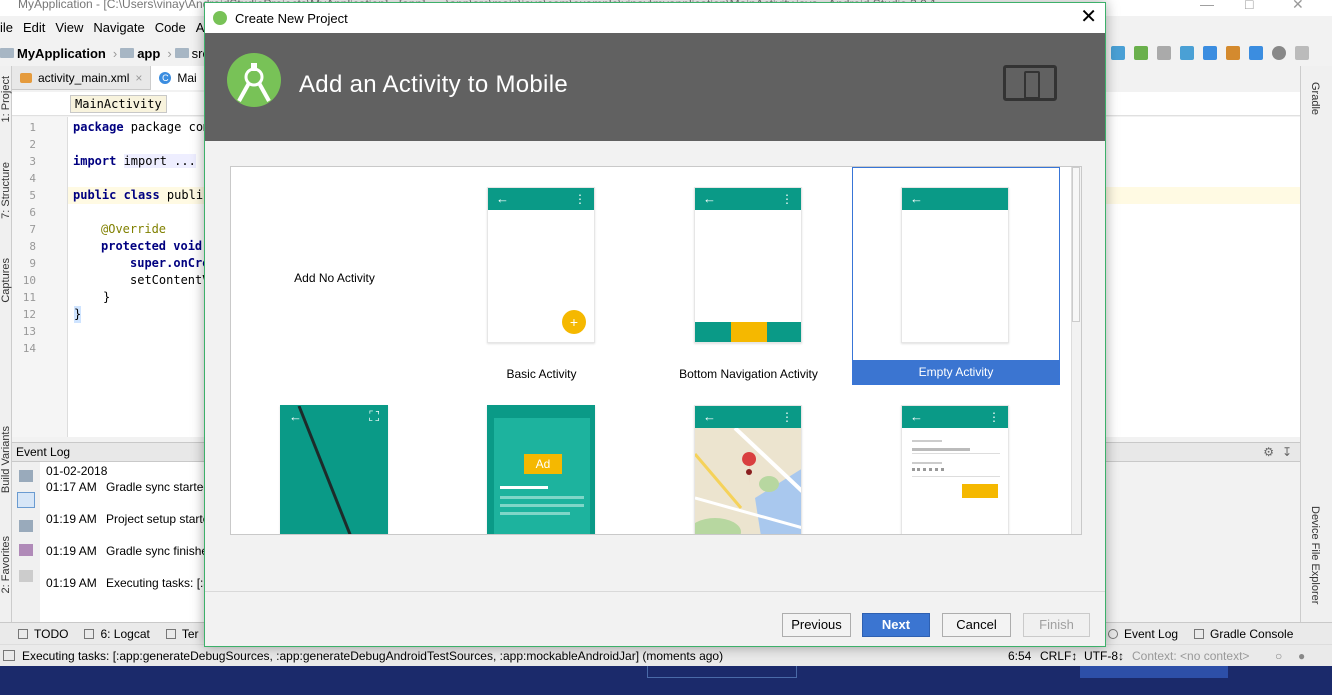  I want to click on clear-icon, so click(26, 576).